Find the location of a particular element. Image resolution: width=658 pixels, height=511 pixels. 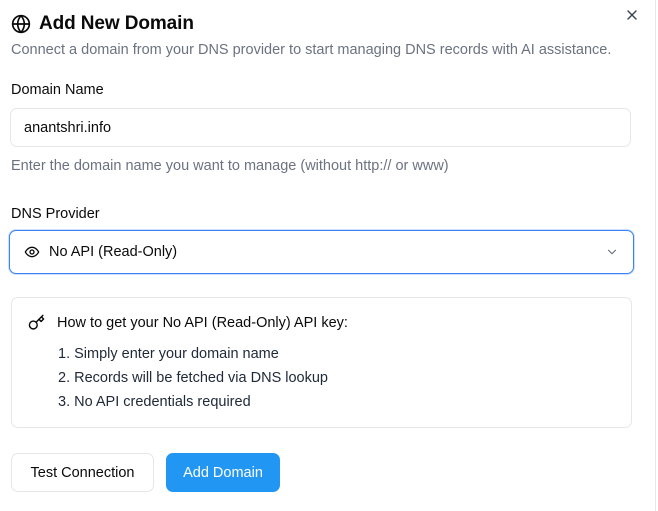

dns-provider-select: No API (Read-Only) is located at coordinates (321, 252).